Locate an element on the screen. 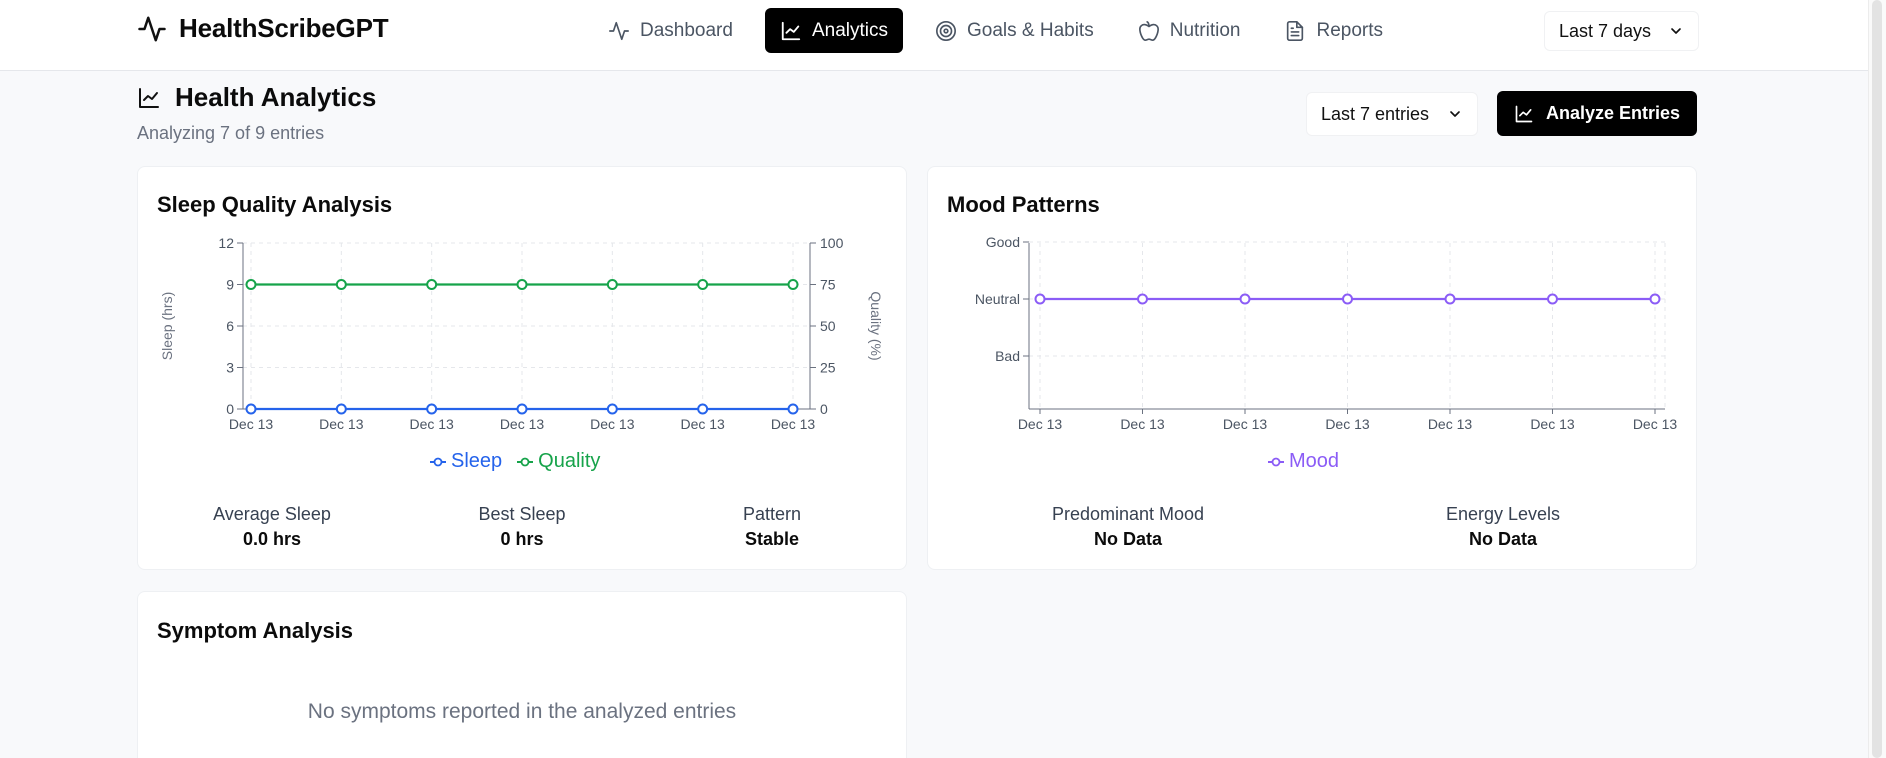 Image resolution: width=1886 pixels, height=758 pixels. scrollbar-thumb is located at coordinates (1877, 379).